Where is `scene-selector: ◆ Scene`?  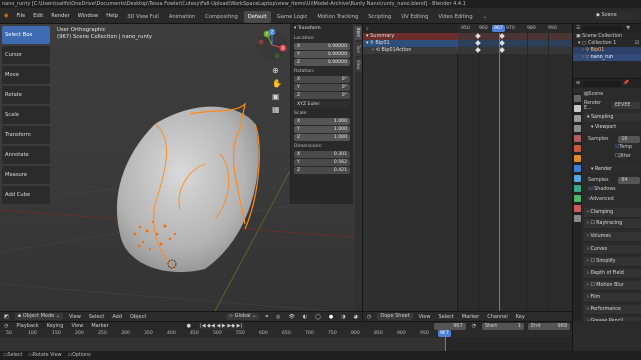
scene-selector: ◆ Scene is located at coordinates (616, 15).